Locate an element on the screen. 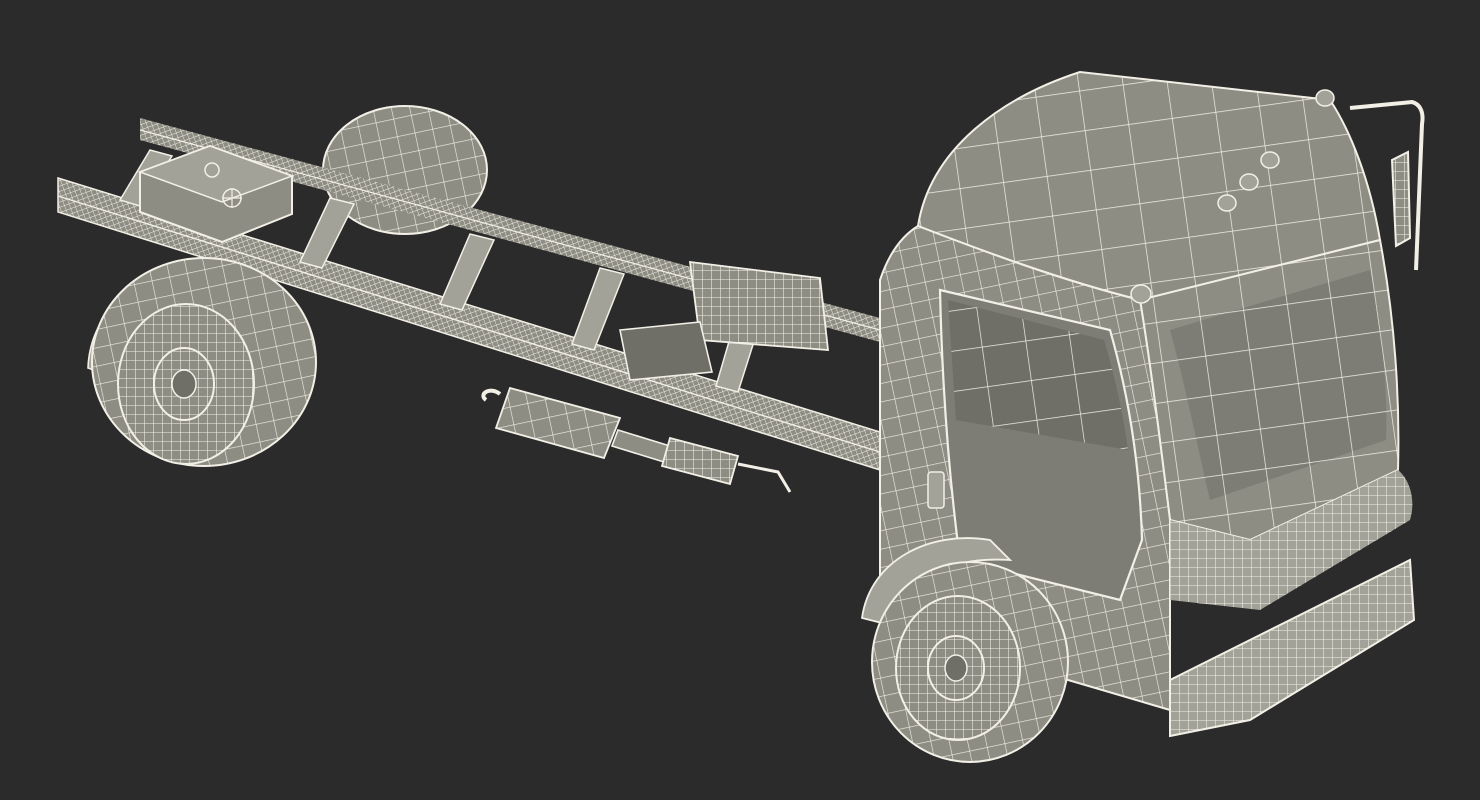 Image resolution: width=1480 pixels, height=800 pixels. rear-wheel-near is located at coordinates (202, 362).